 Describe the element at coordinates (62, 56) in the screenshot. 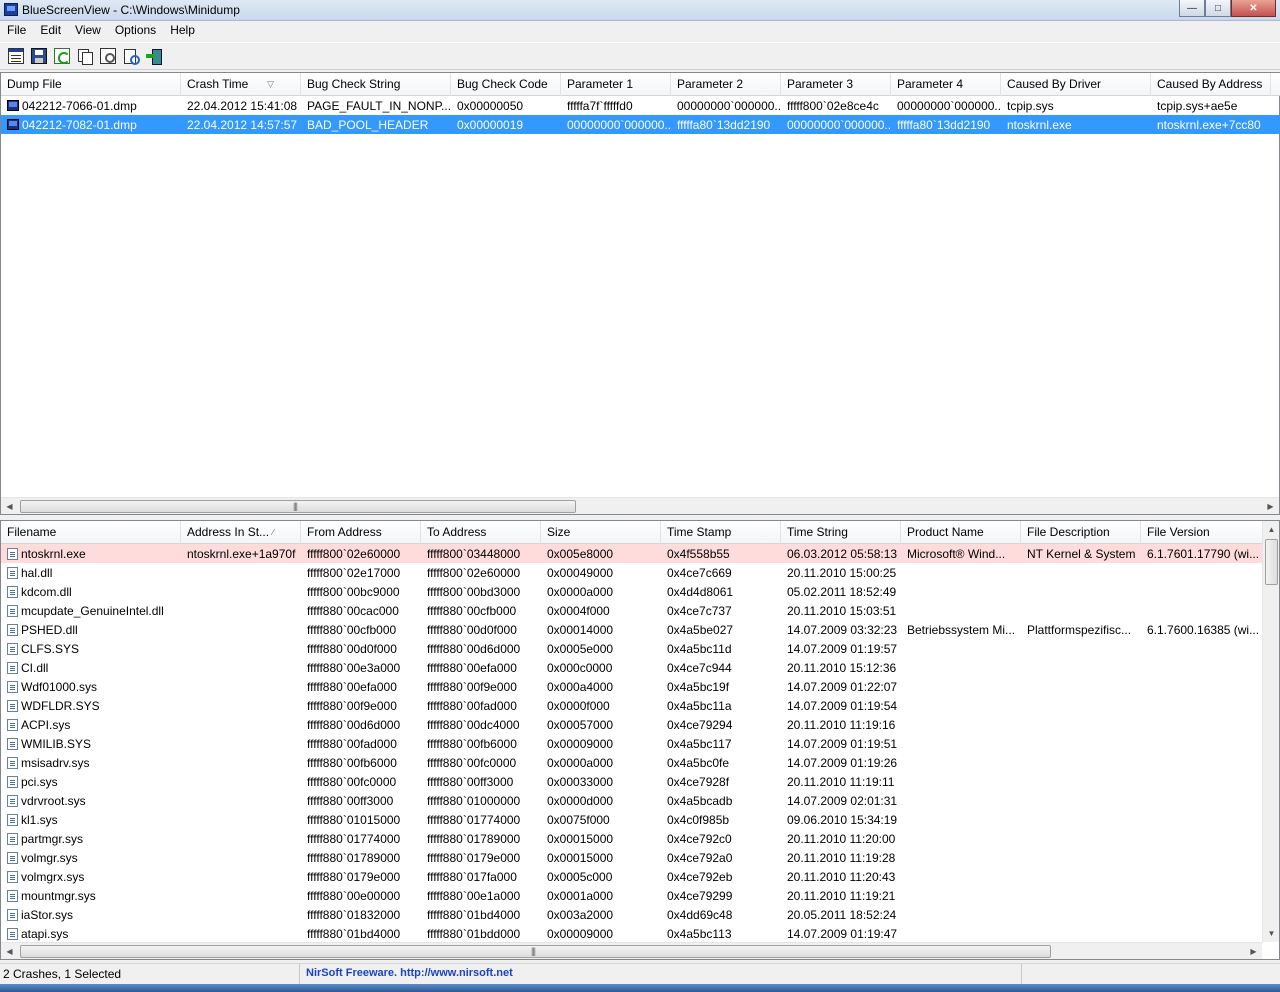

I see `refresh-button` at that location.